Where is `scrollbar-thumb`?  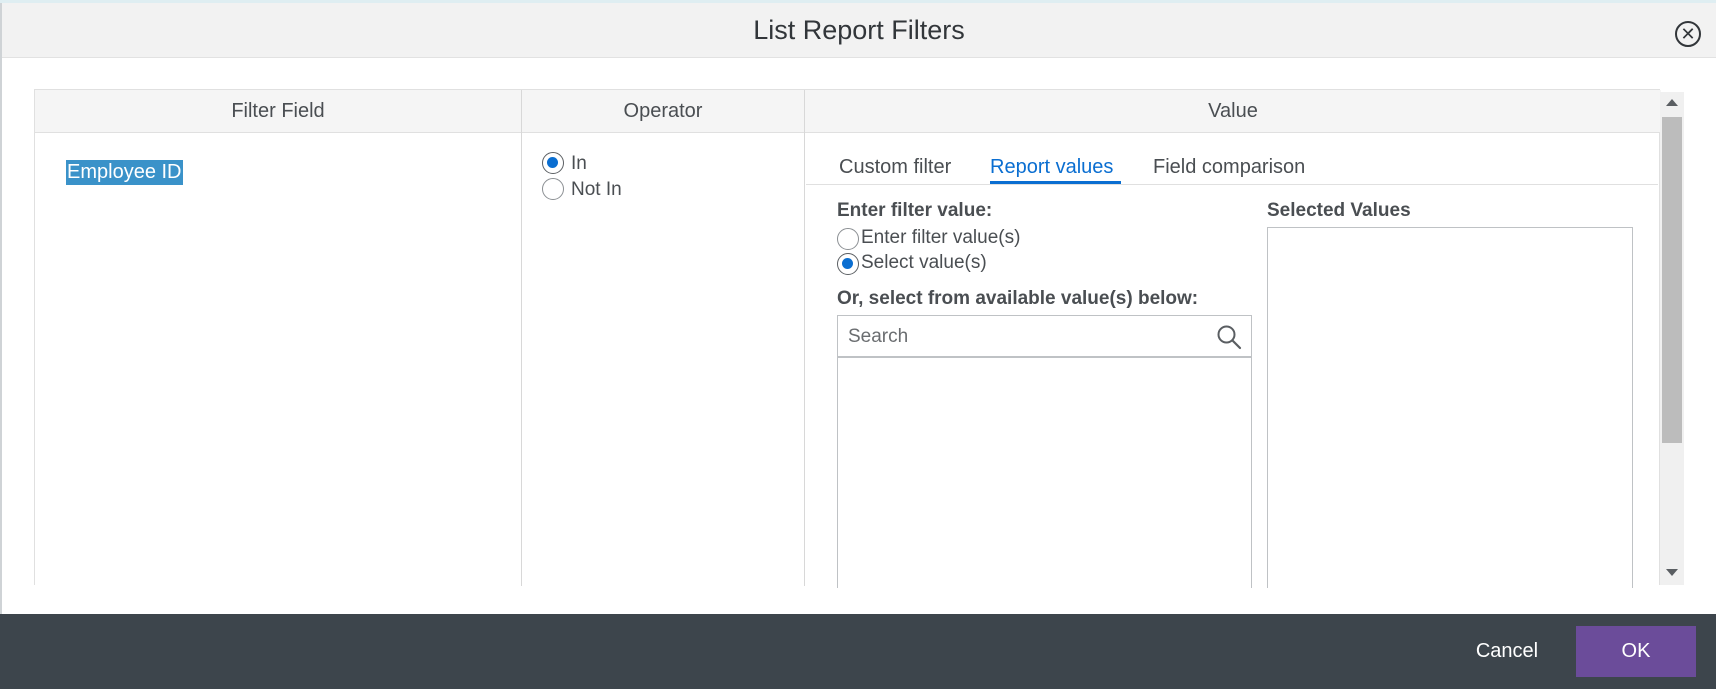 scrollbar-thumb is located at coordinates (1672, 280).